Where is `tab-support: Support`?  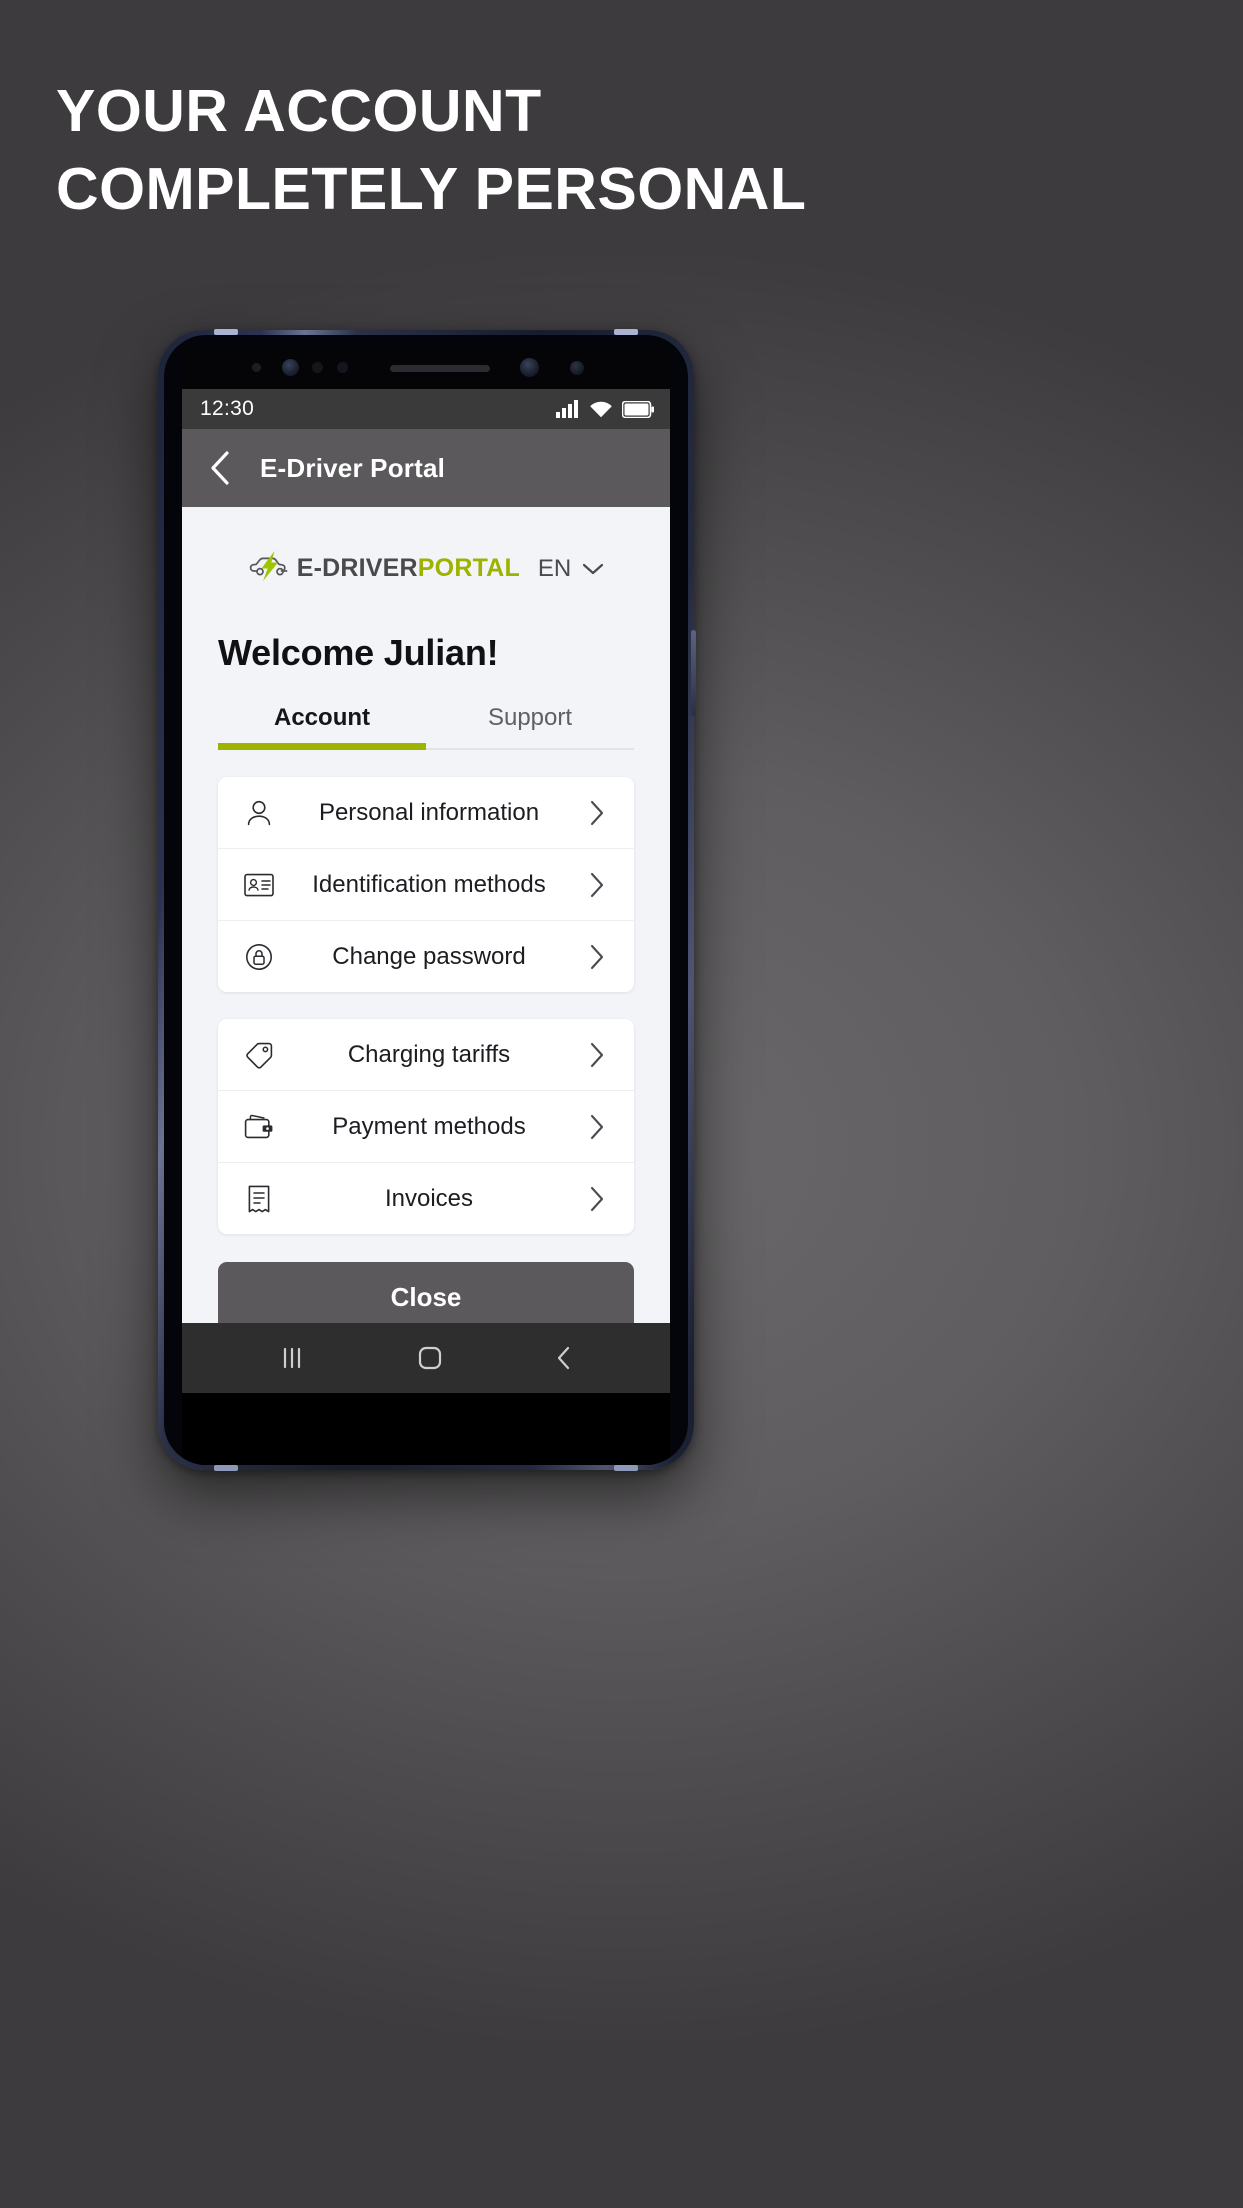 tab-support: Support is located at coordinates (530, 726).